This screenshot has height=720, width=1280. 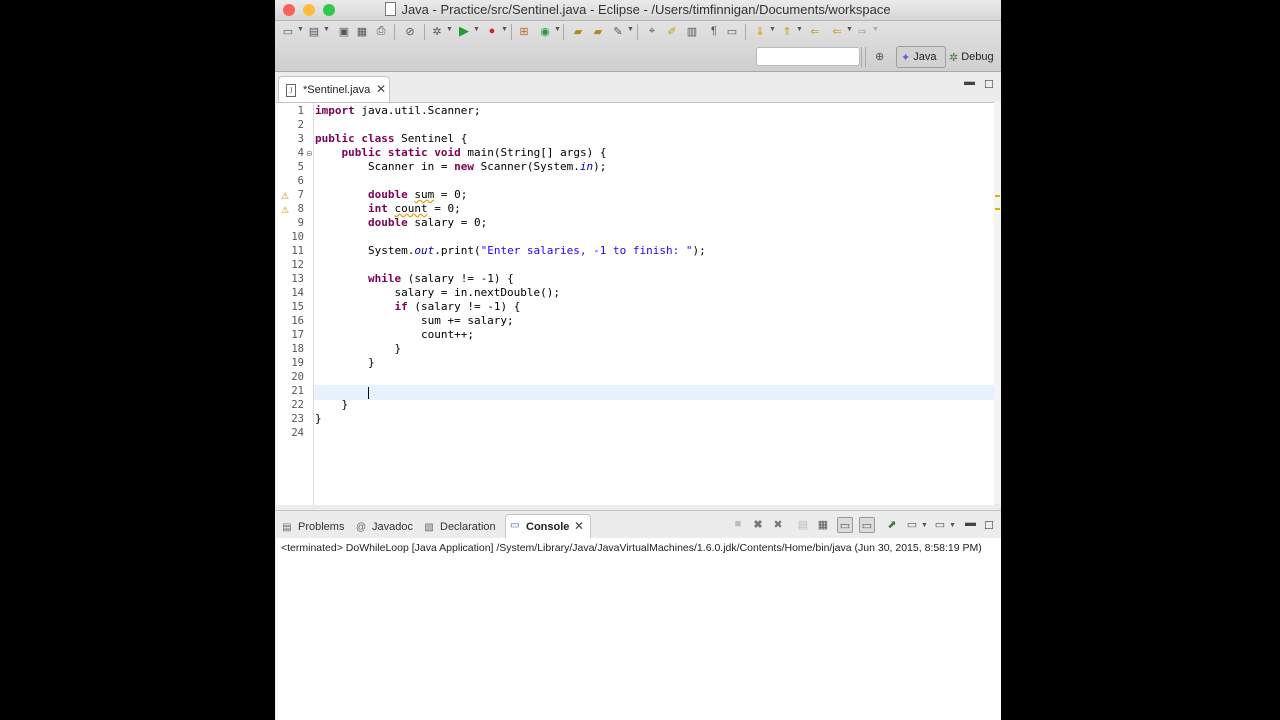 I want to click on tab-sentinel-java: J *Sentinel.java ✕, so click(x=334, y=89).